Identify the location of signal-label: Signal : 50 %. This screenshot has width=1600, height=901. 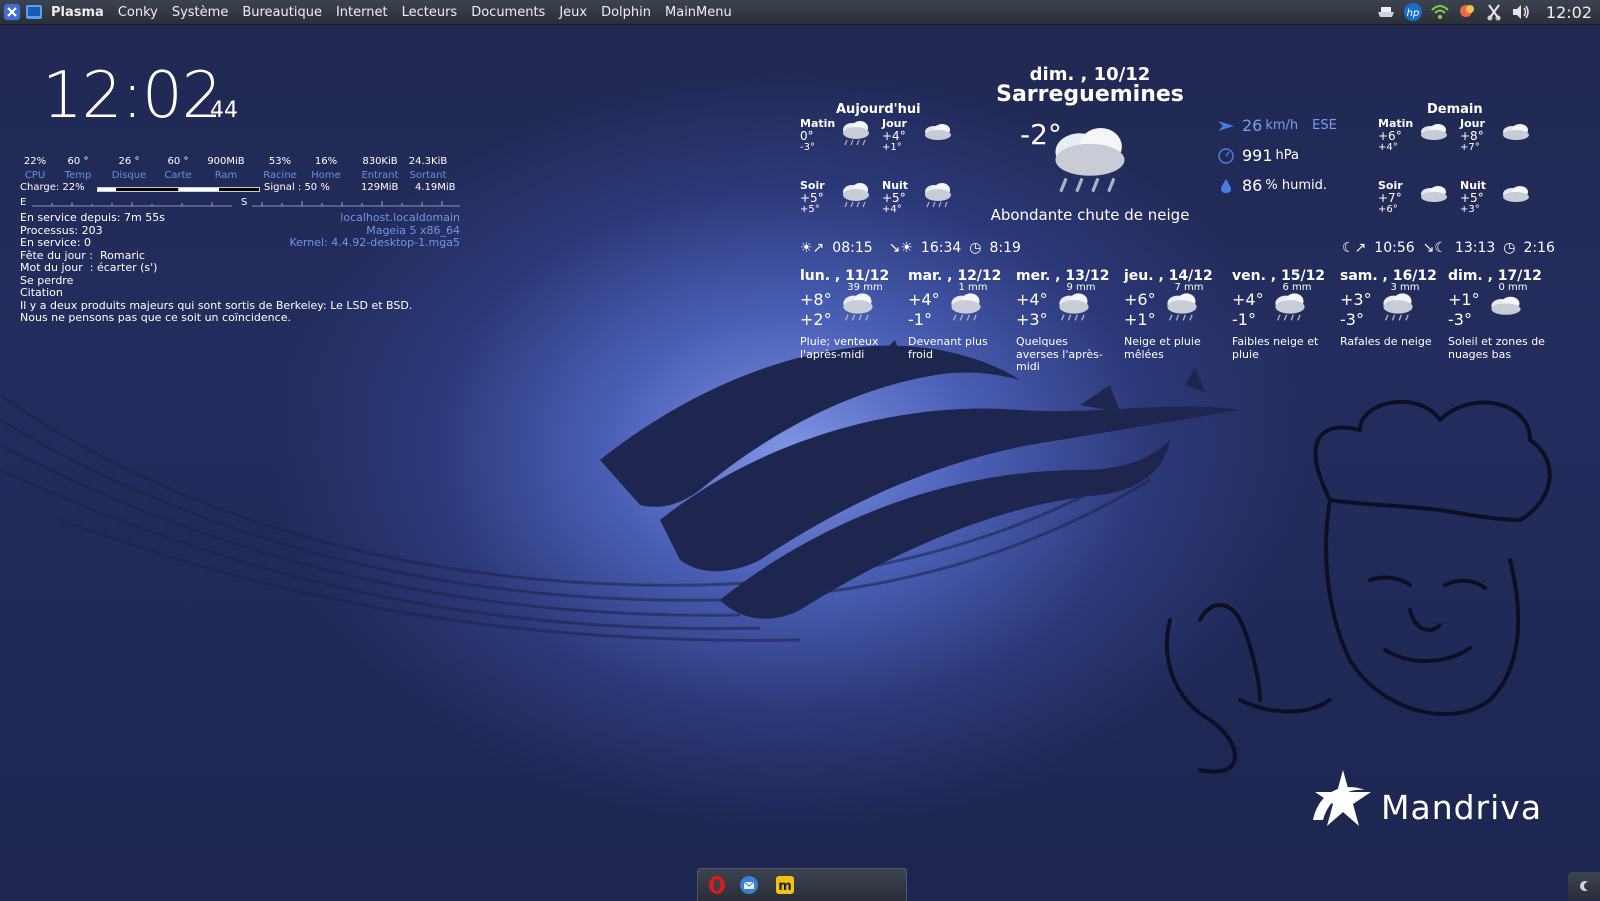
(297, 187).